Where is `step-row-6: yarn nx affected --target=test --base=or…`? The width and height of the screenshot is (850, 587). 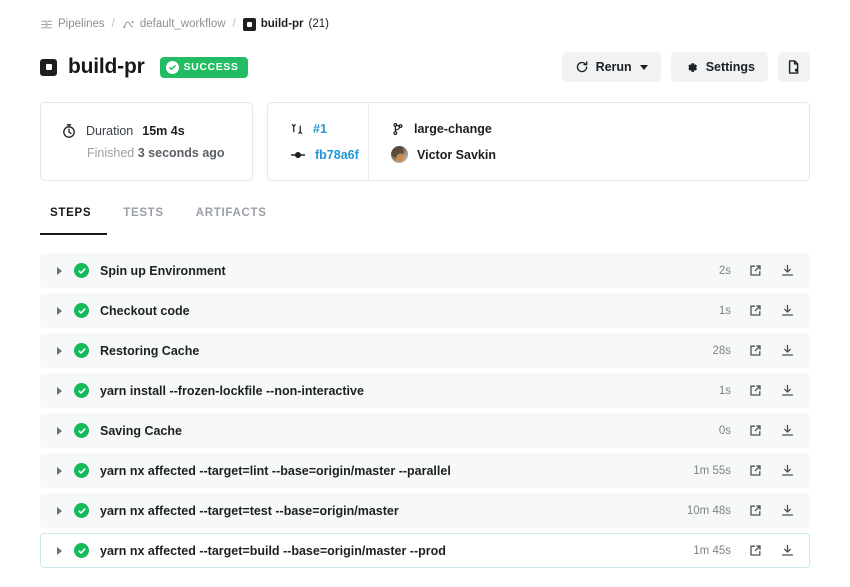
step-row-6: yarn nx affected --target=test --base=or… is located at coordinates (425, 510).